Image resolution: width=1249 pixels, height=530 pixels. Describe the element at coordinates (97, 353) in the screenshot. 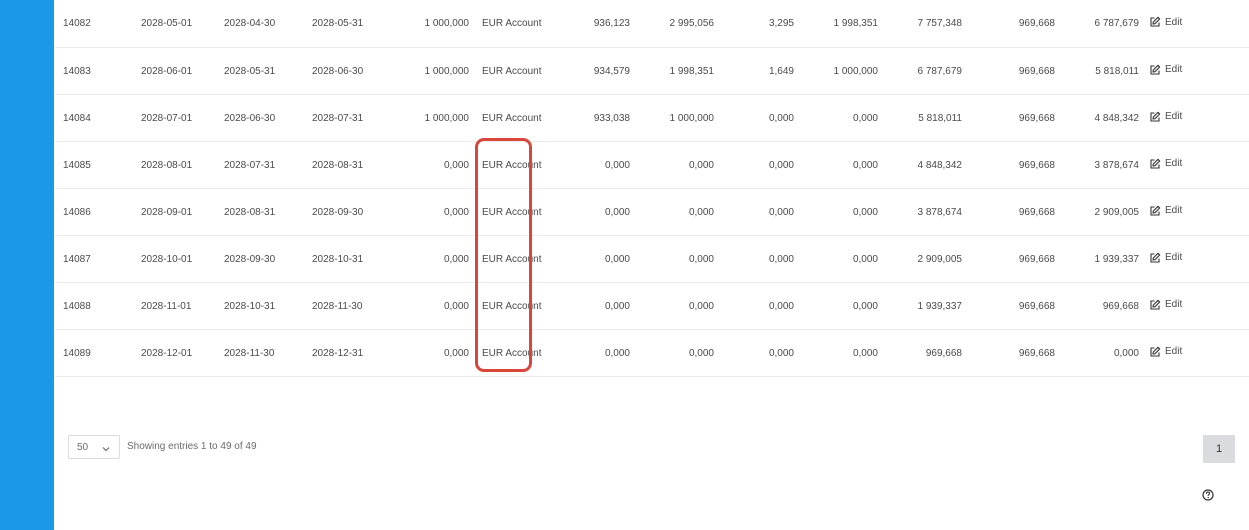

I see `cell-id: 14089` at that location.